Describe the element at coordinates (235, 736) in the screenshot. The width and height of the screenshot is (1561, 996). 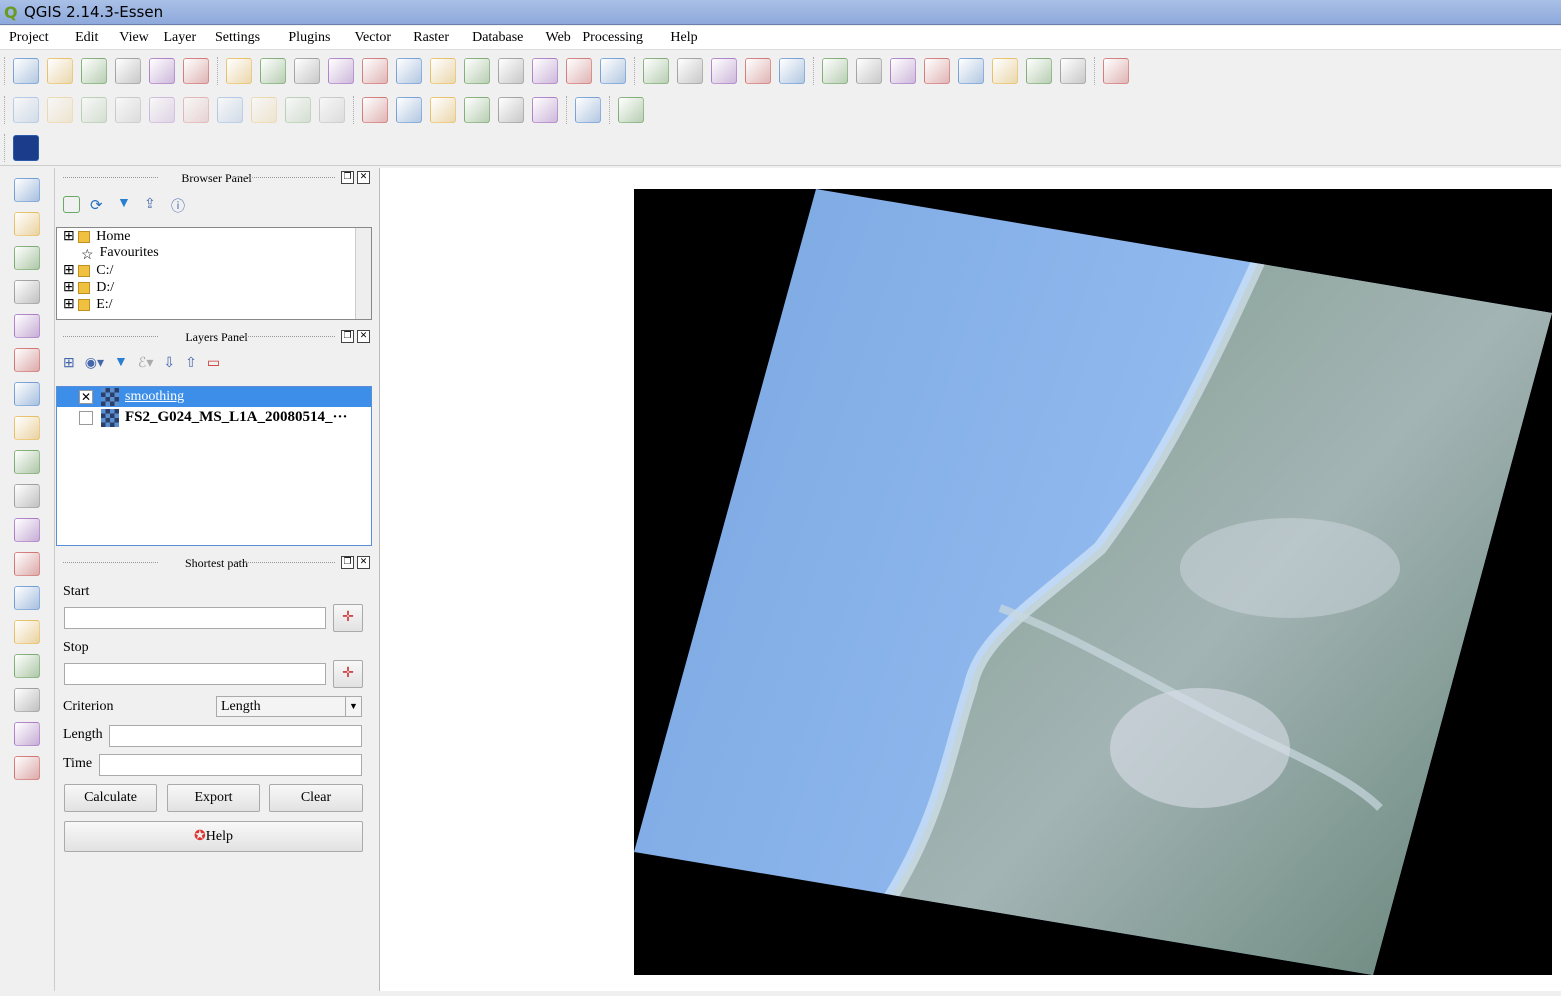
I see `length-output` at that location.